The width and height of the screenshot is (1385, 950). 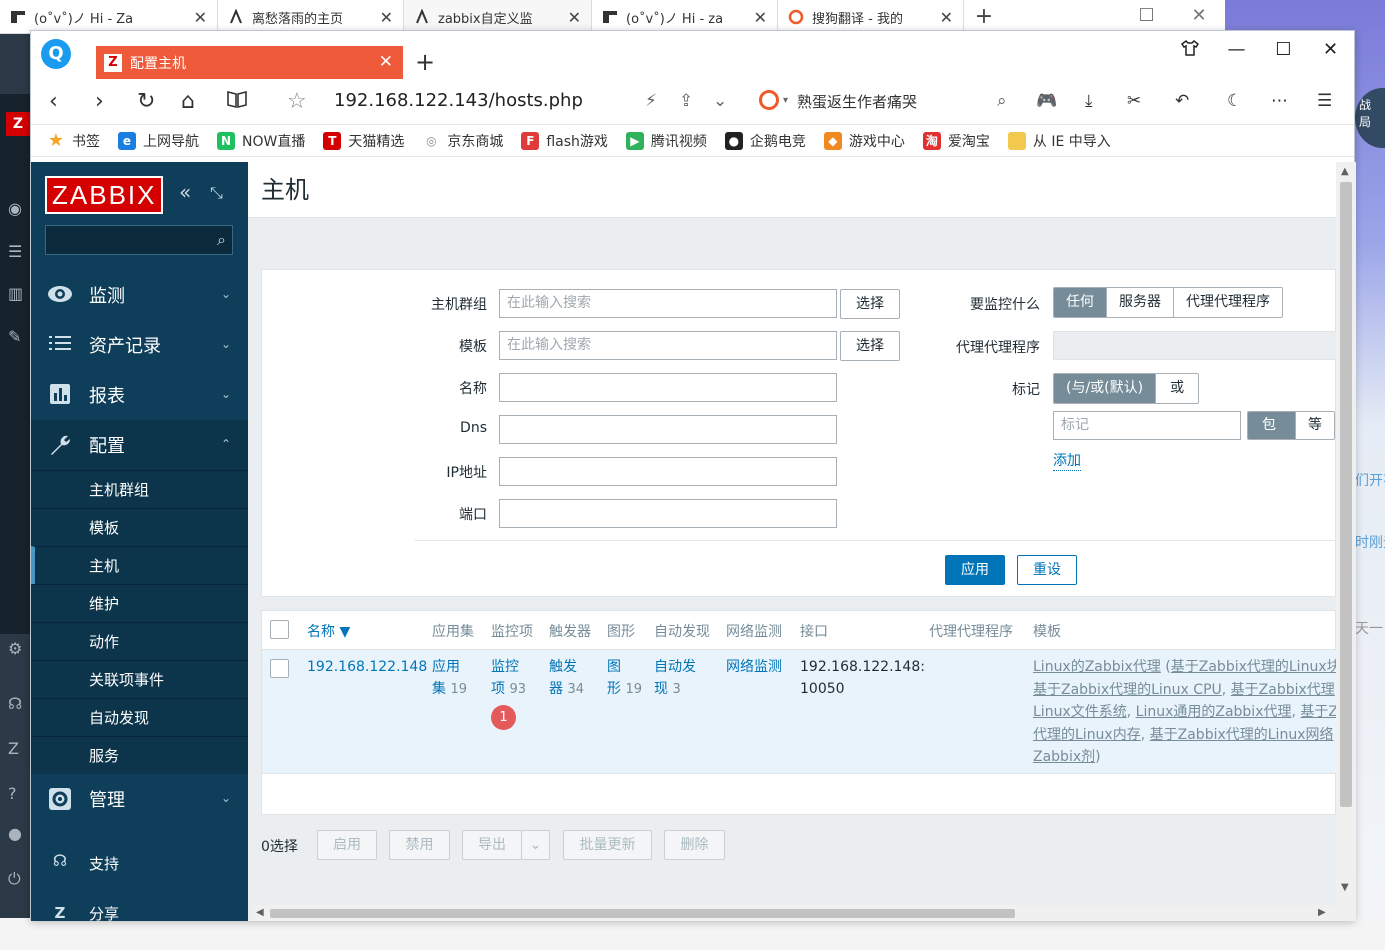 I want to click on bookmark-item: 淘爱淘宝, so click(x=956, y=141).